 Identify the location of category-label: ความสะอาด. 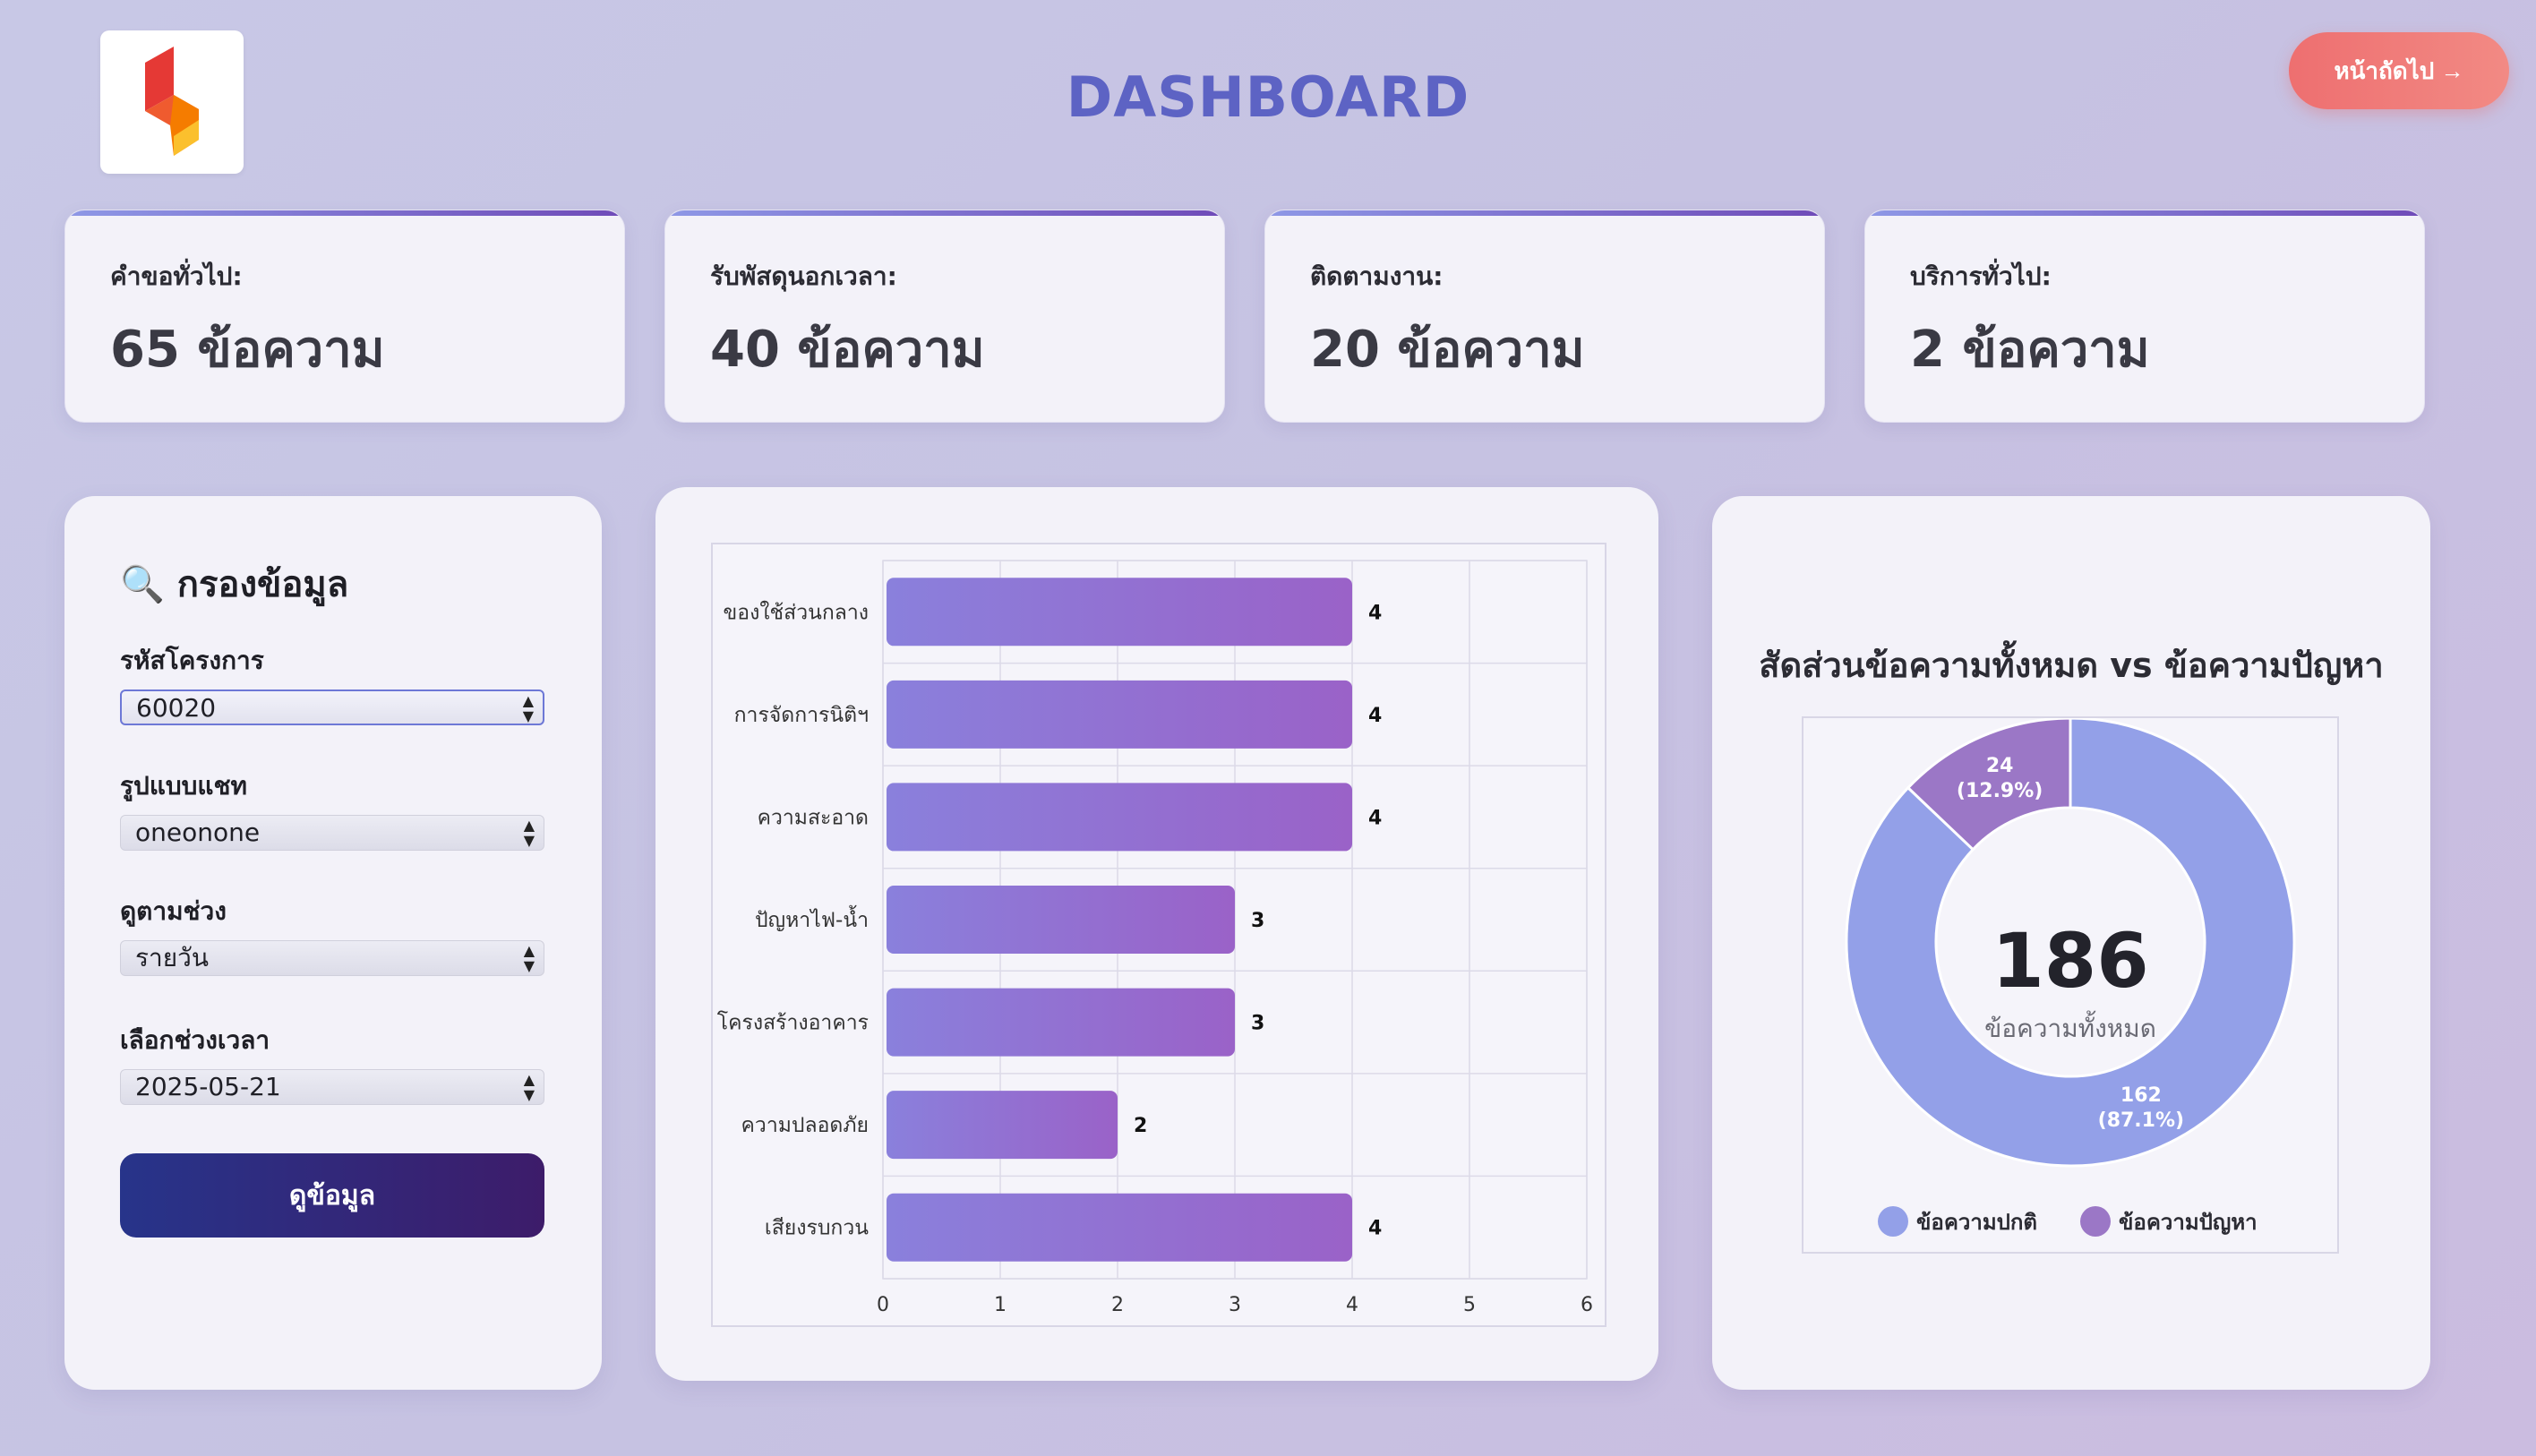
(813, 817).